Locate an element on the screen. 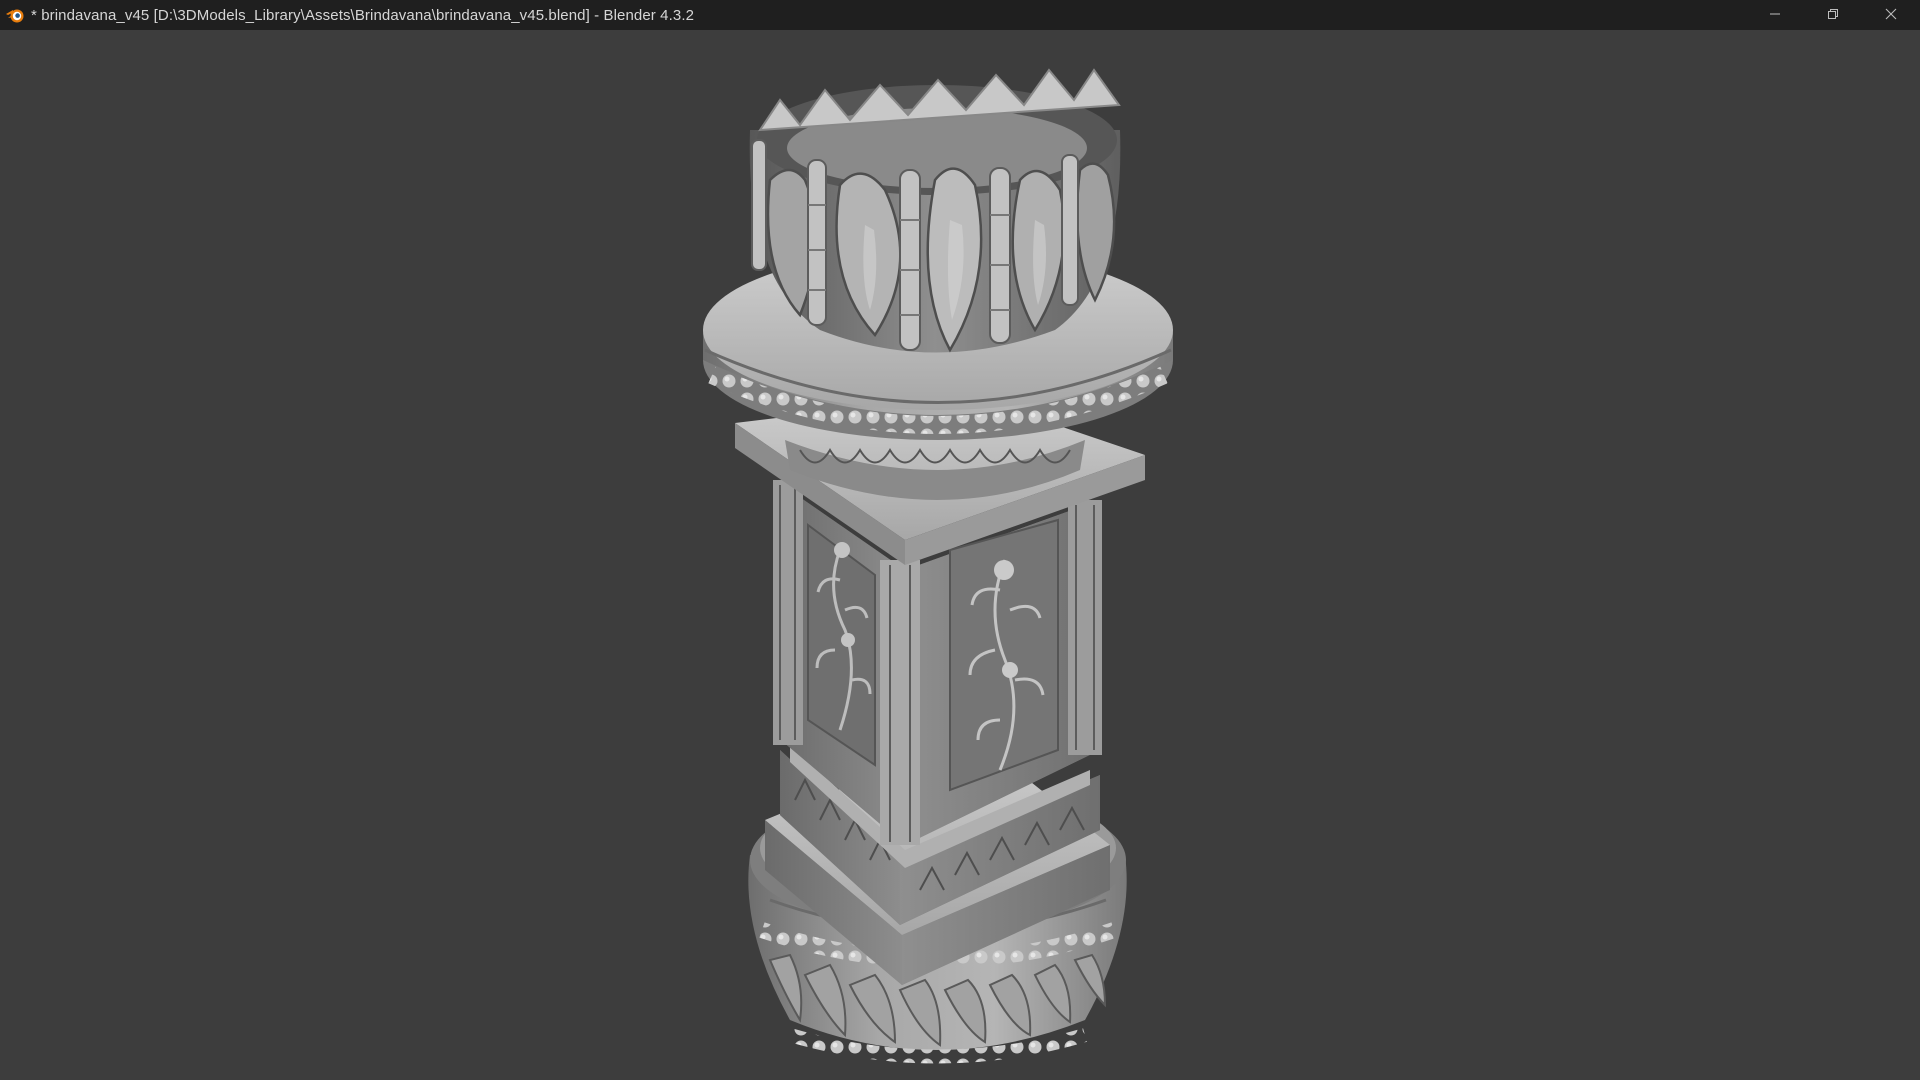 The image size is (1920, 1080). window-controls is located at coordinates (1833, 15).